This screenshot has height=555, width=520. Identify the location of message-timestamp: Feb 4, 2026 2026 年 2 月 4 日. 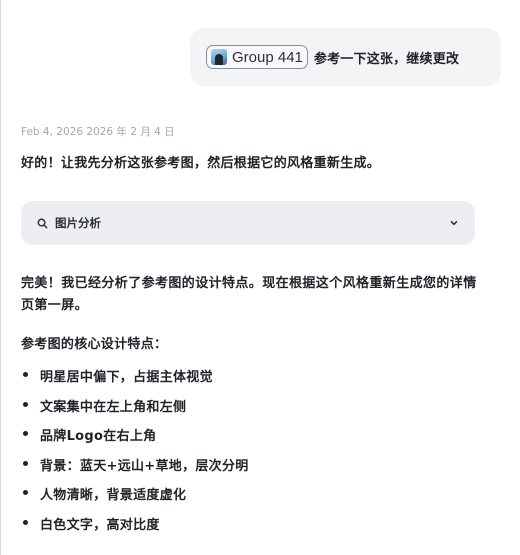
(98, 132).